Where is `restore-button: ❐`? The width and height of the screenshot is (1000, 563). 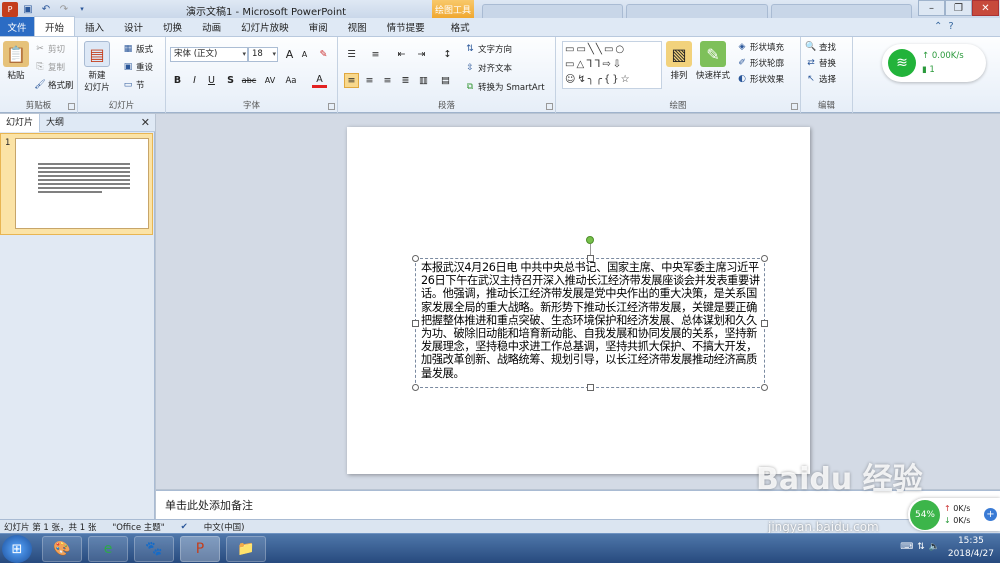 restore-button: ❐ is located at coordinates (958, 8).